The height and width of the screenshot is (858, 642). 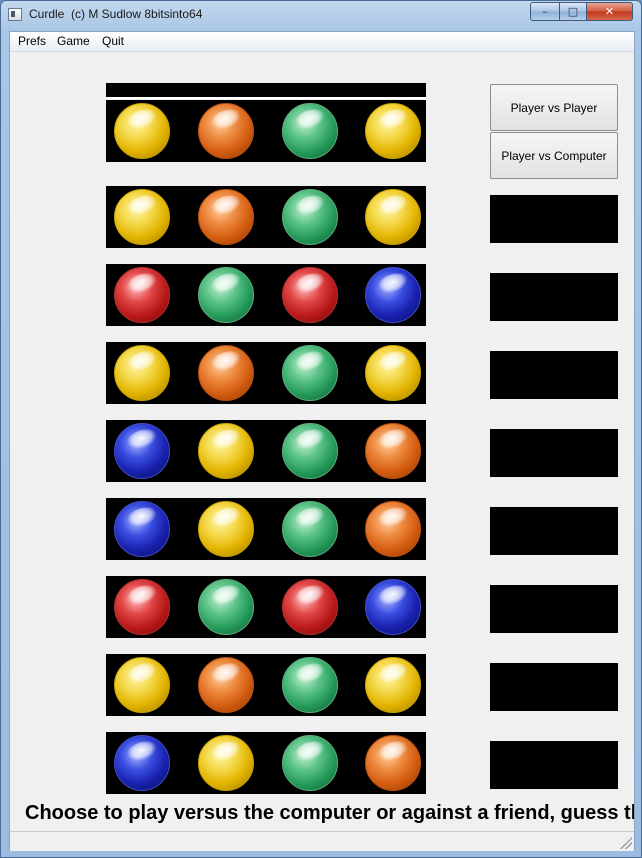 What do you see at coordinates (609, 11) in the screenshot?
I see `close-button: ✕` at bounding box center [609, 11].